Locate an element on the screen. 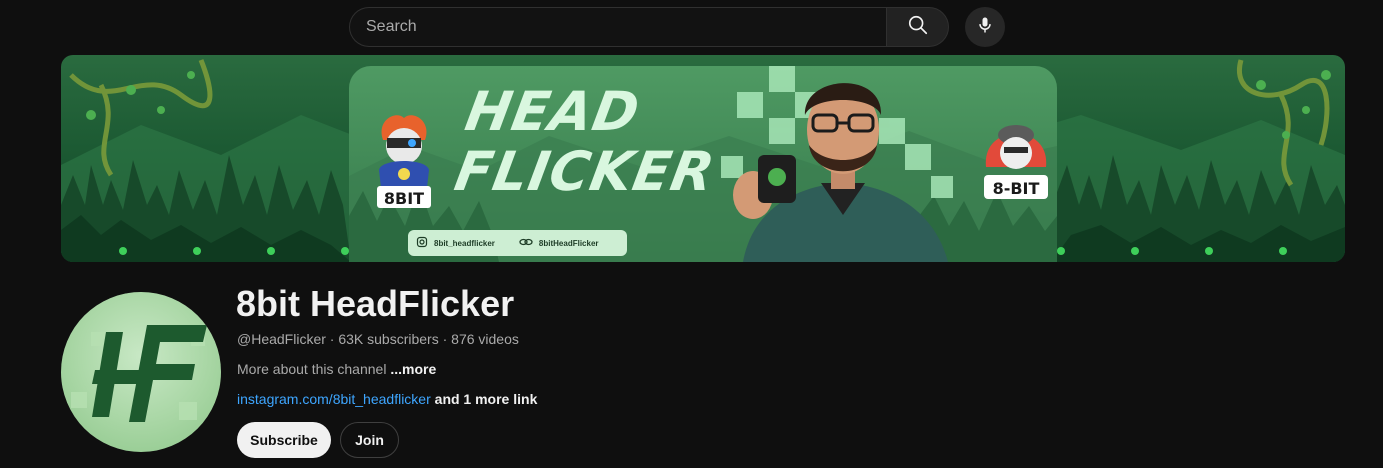 The width and height of the screenshot is (1383, 468). microphone-icon is located at coordinates (985, 27).